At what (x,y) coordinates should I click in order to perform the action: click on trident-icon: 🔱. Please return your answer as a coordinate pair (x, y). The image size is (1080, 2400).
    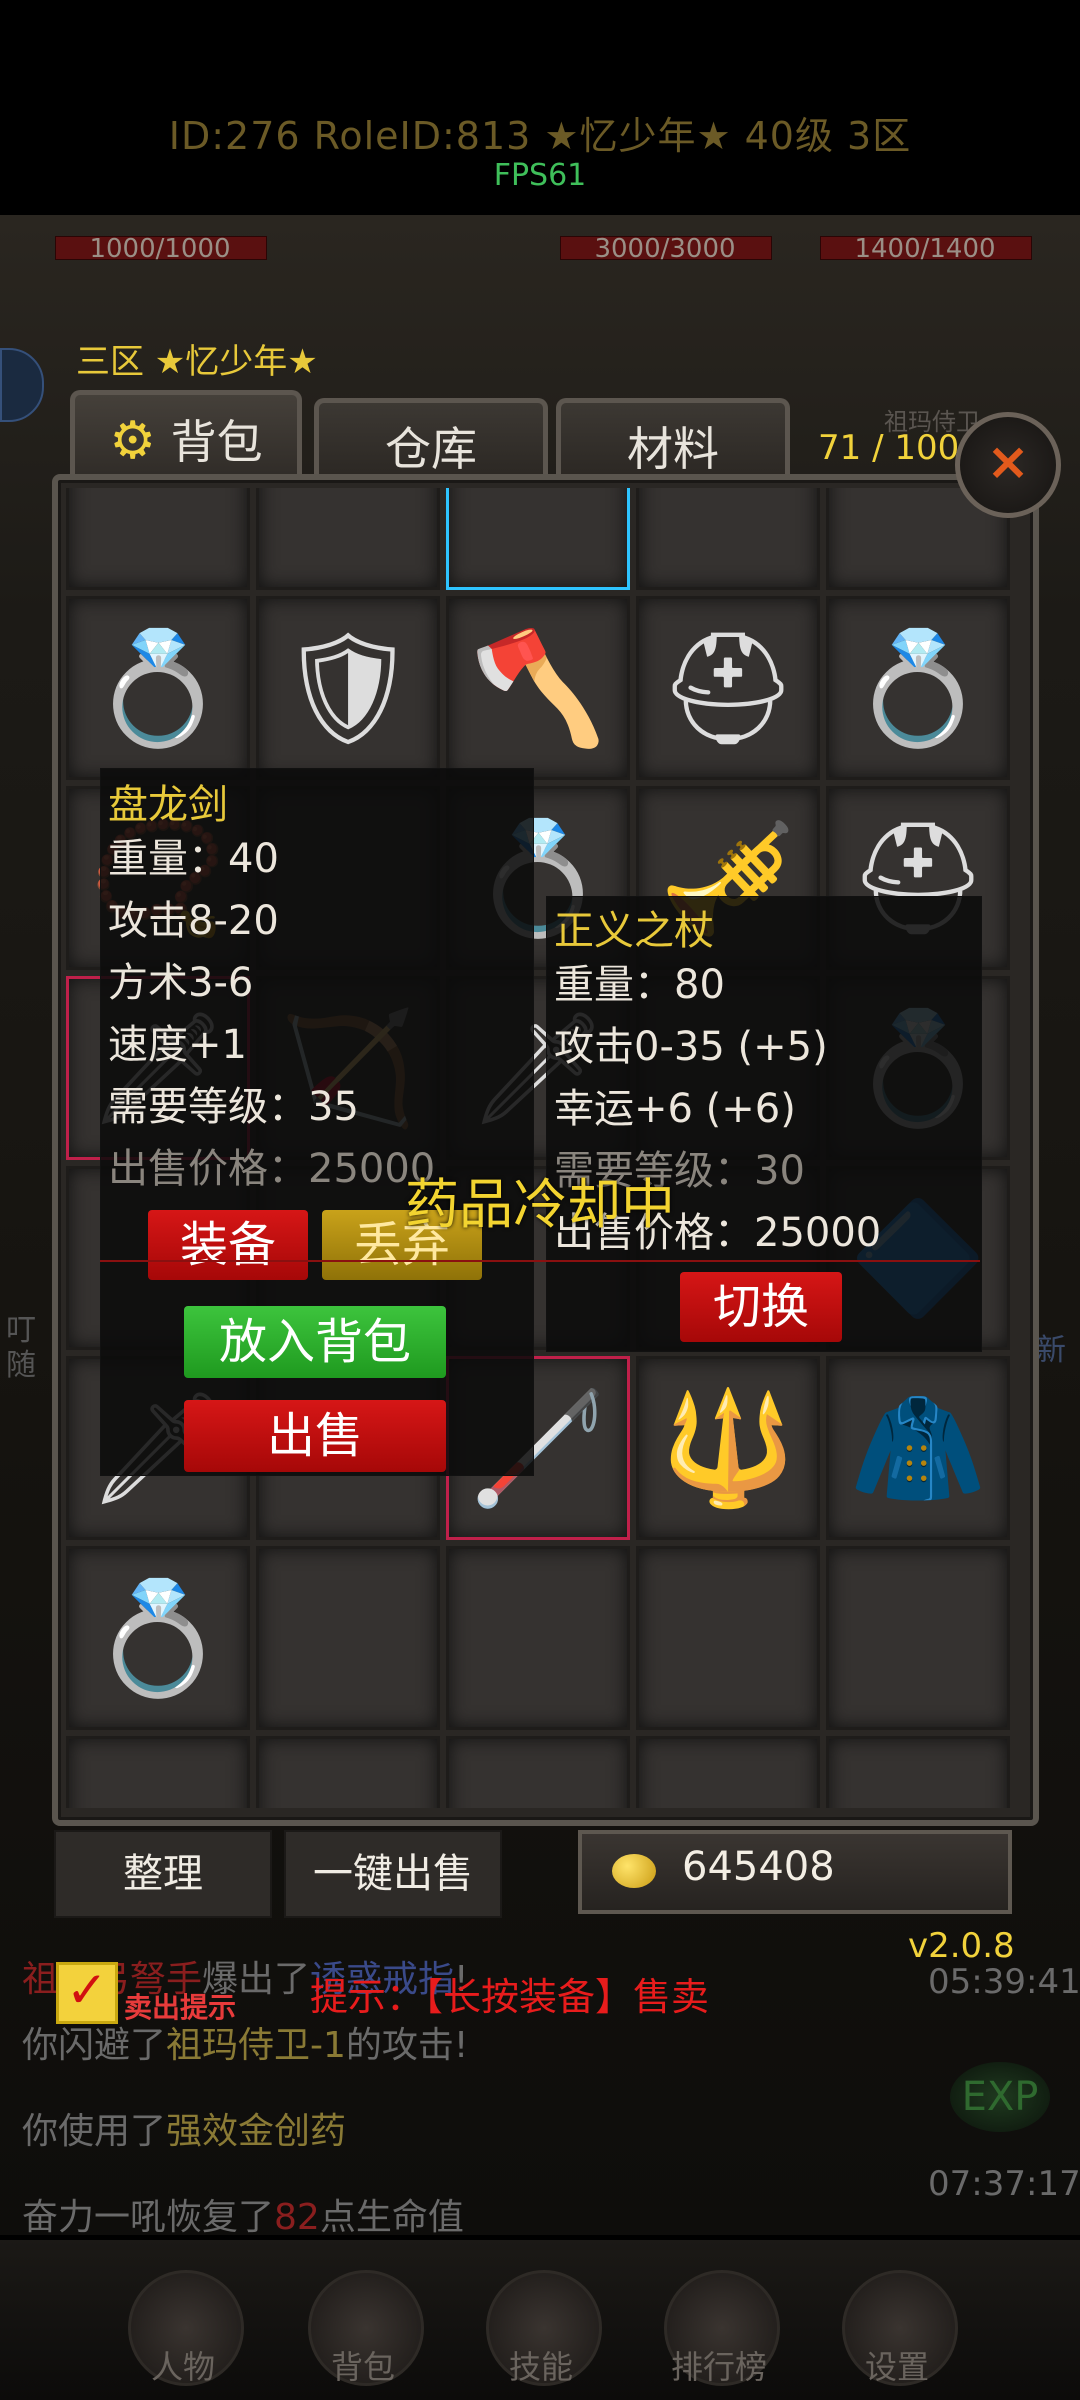
    Looking at the image, I should click on (728, 1447).